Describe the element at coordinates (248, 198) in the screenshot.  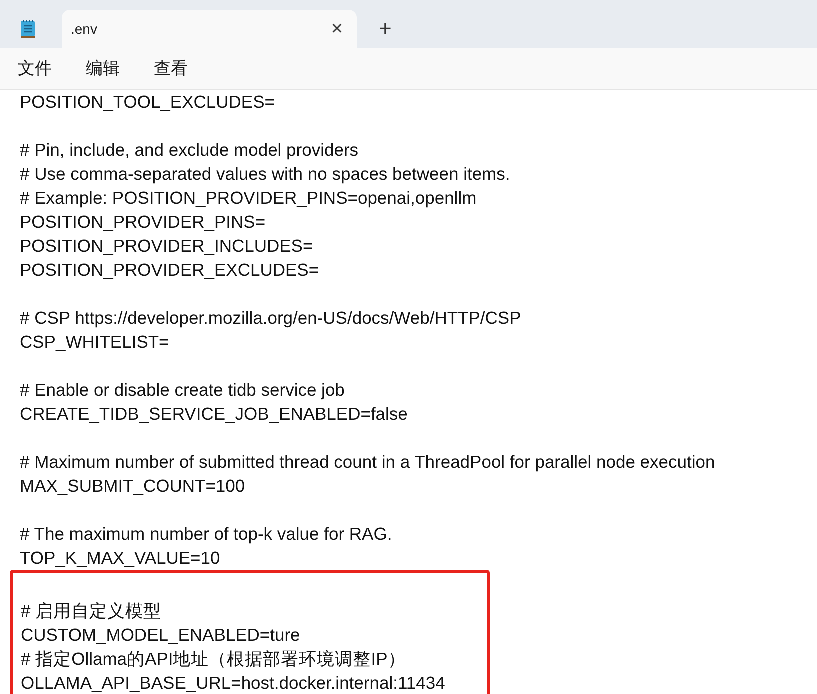
I see `code-line: # Example: POSITION_PROVIDER_PINS=openai,openllm` at that location.